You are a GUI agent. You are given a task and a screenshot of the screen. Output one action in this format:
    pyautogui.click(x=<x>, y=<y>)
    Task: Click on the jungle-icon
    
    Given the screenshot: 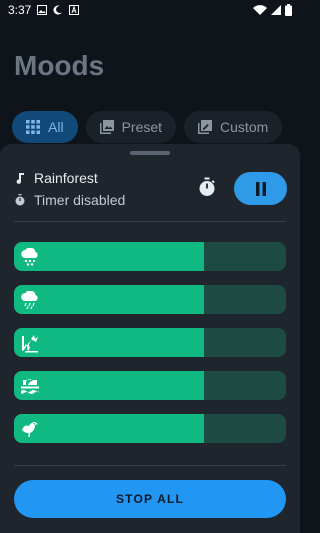 What is the action you would take?
    pyautogui.click(x=30, y=343)
    